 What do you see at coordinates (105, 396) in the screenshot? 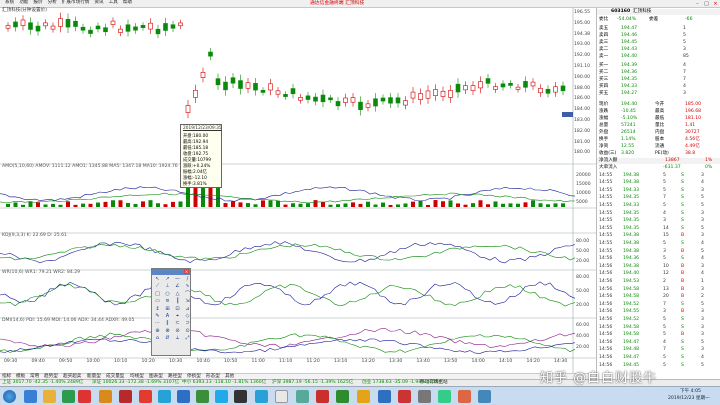
I see `app-orange-icon` at bounding box center [105, 396].